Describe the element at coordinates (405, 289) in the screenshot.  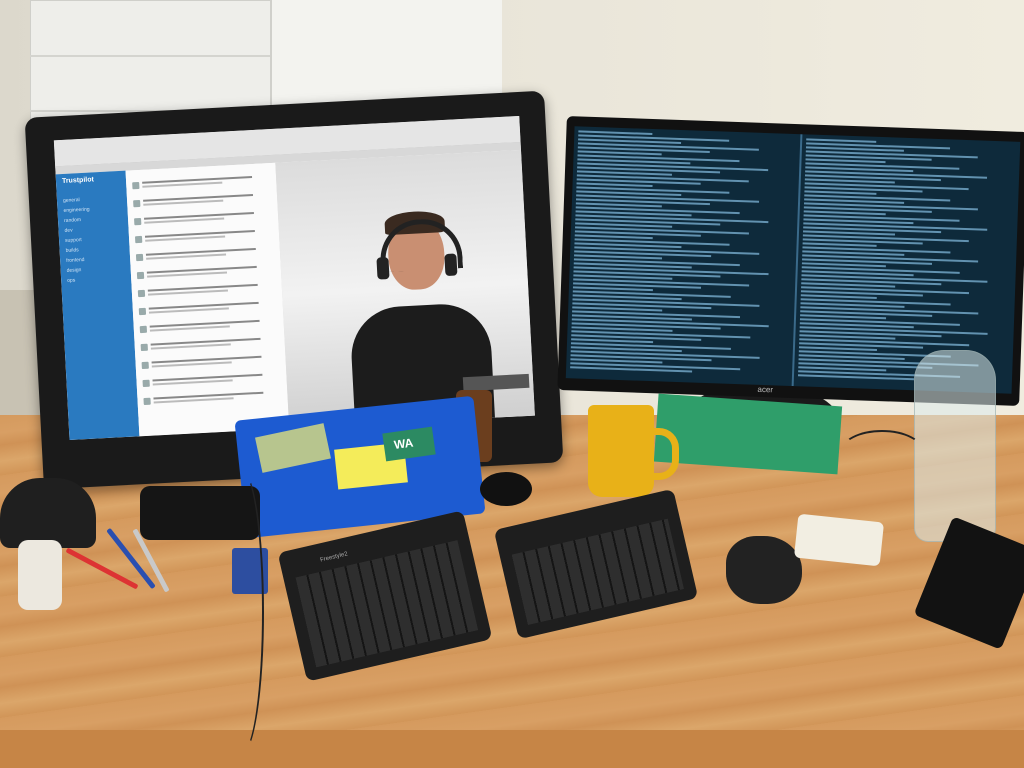
I see `video-call-window` at that location.